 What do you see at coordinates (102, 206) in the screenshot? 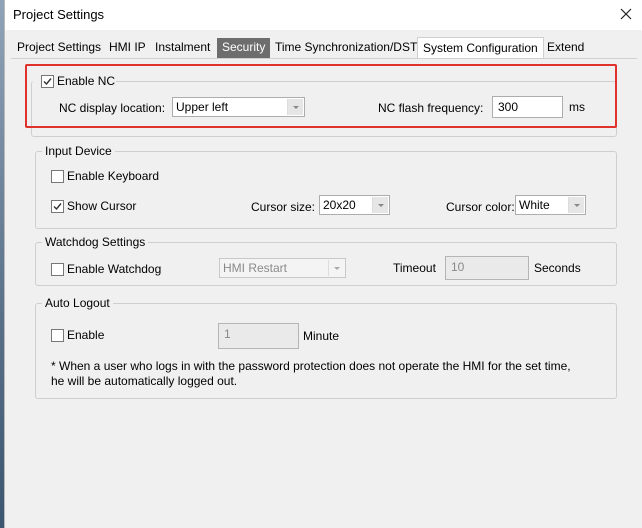
I see `show-cursor-label: Show Cursor` at bounding box center [102, 206].